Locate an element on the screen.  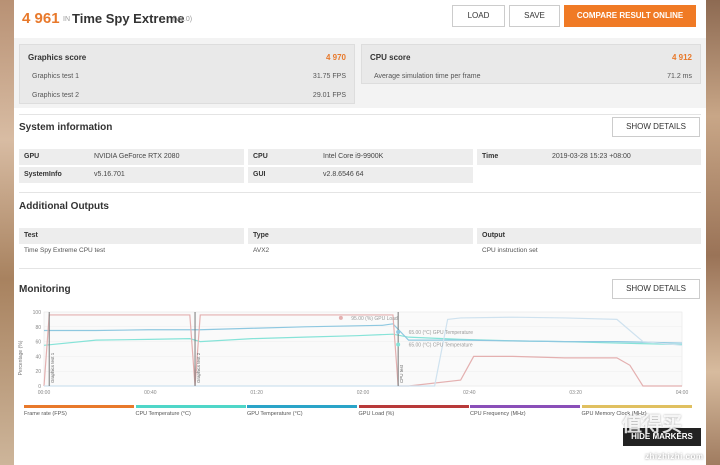
annotation-label: 95.00 (%) GPU Load is located at coordinates (374, 319).